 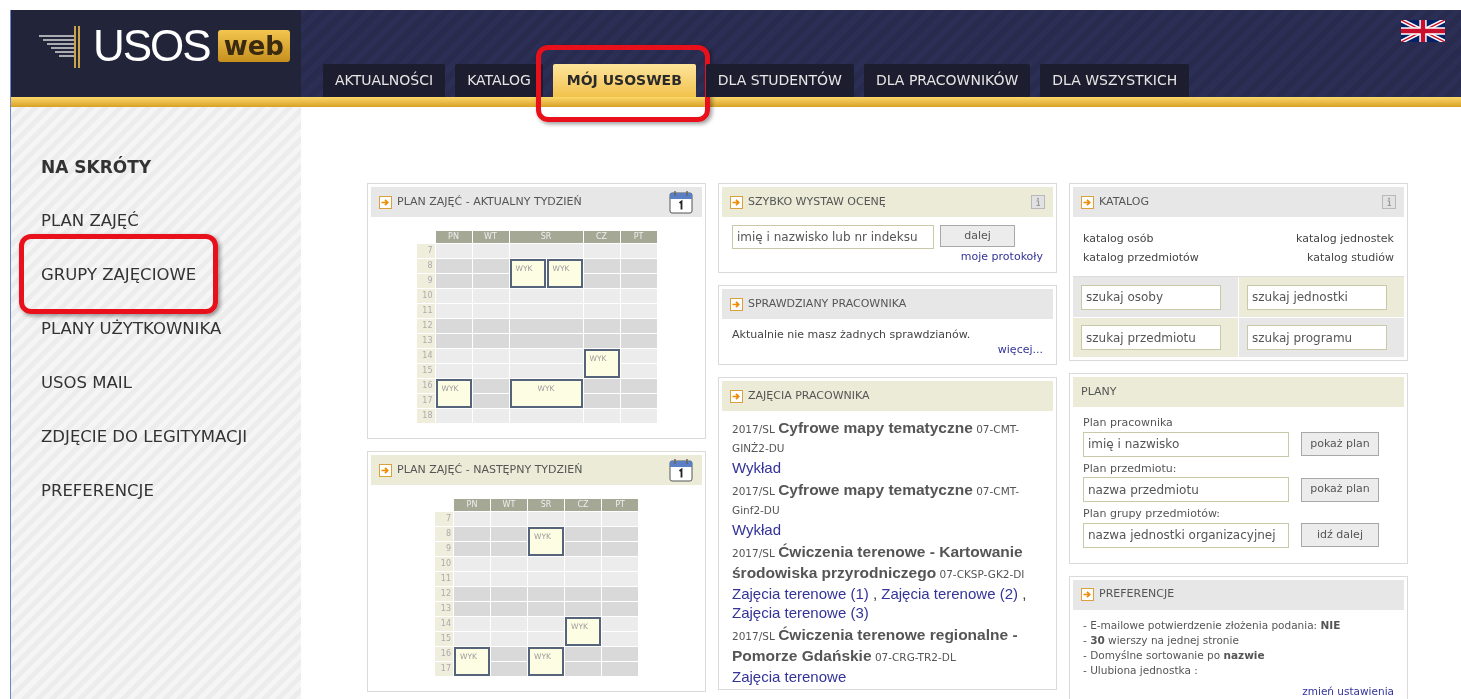 What do you see at coordinates (1099, 391) in the screenshot?
I see `panel-title: PLANY` at bounding box center [1099, 391].